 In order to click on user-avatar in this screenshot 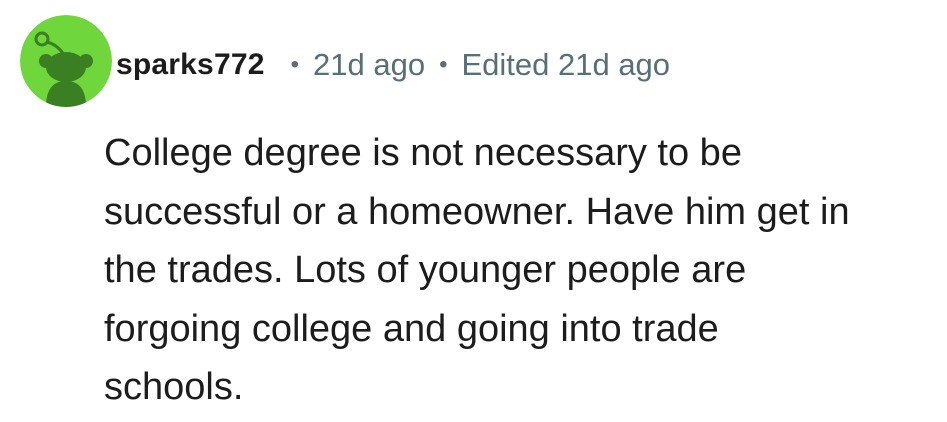, I will do `click(66, 61)`.